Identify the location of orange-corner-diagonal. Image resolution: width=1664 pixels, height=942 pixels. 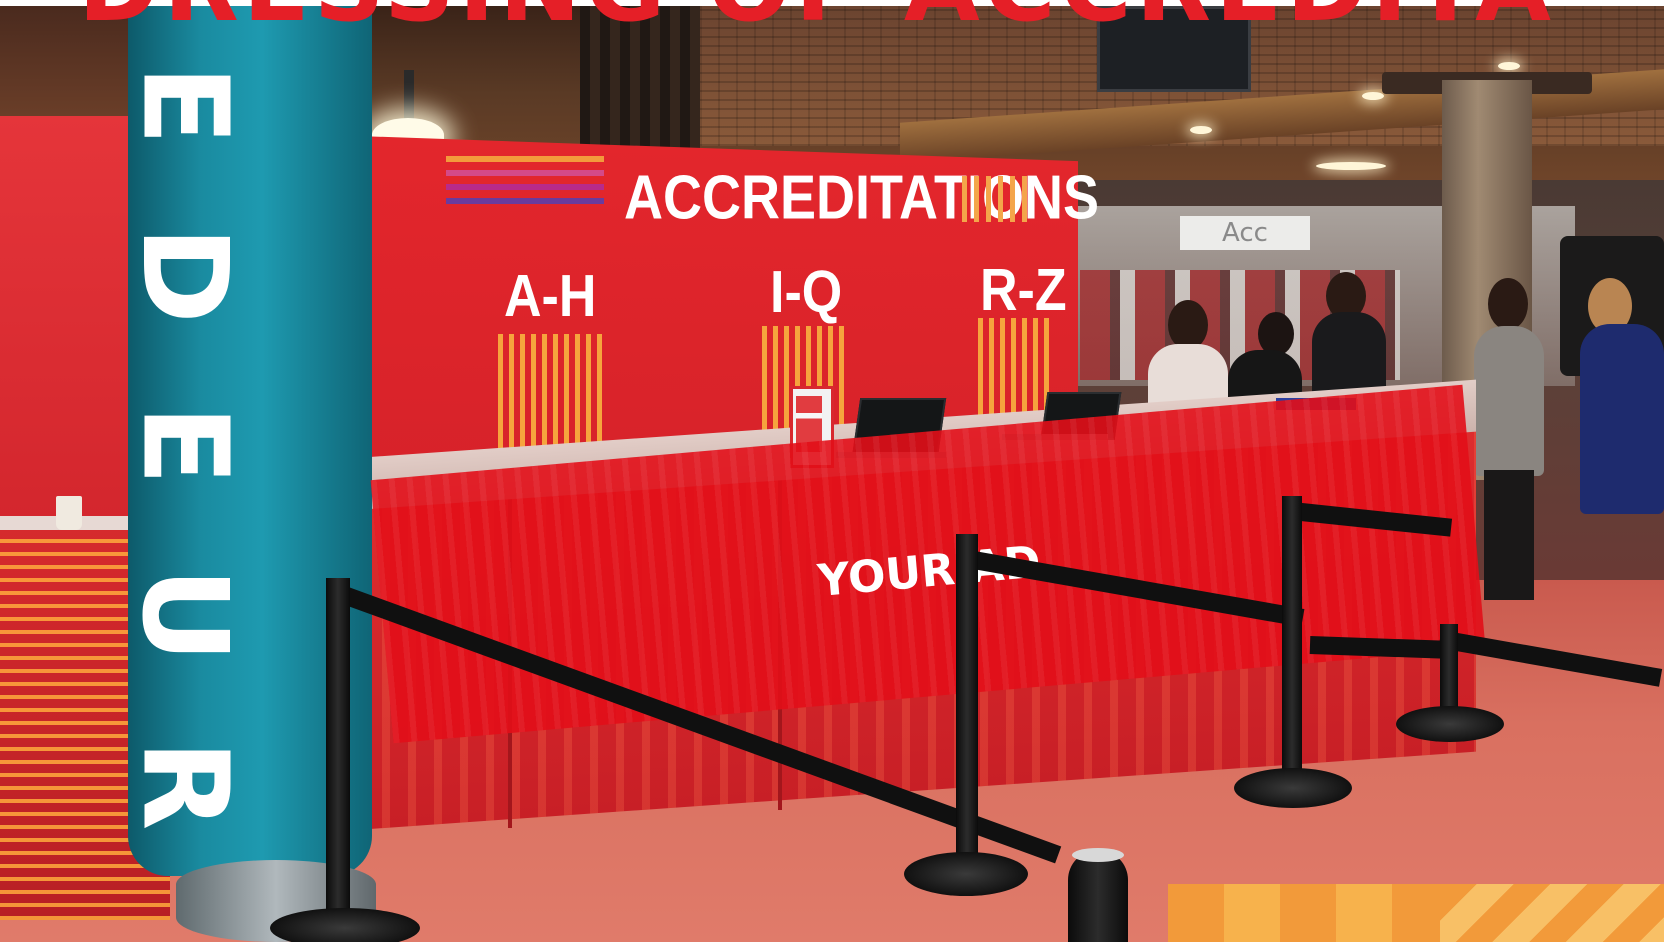
(1552, 913).